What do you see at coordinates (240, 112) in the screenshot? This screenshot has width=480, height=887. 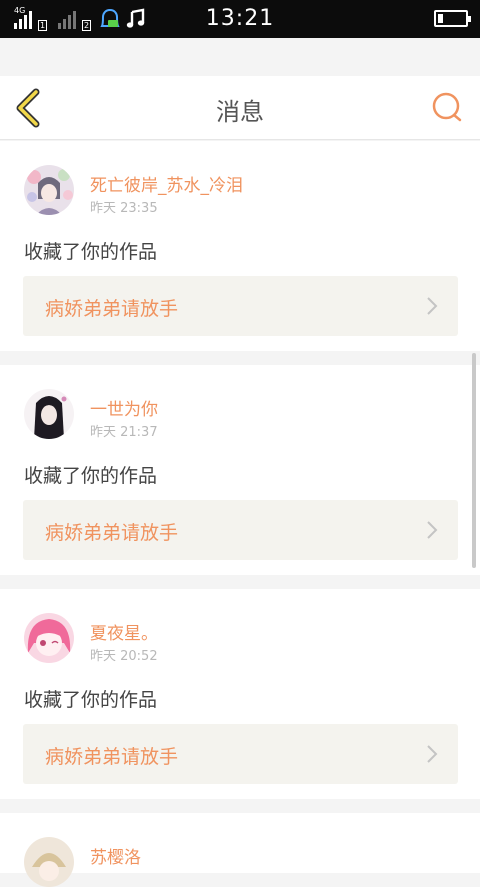 I see `page-title: 消息` at bounding box center [240, 112].